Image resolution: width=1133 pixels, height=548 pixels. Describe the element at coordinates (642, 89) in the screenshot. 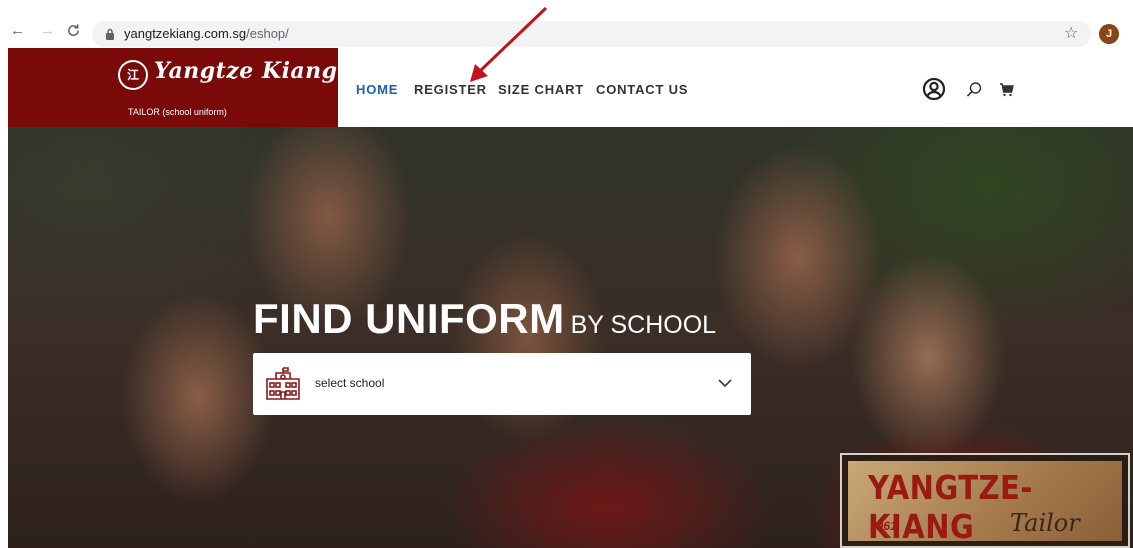

I see `nav-contact-us: CONTACT US` at that location.